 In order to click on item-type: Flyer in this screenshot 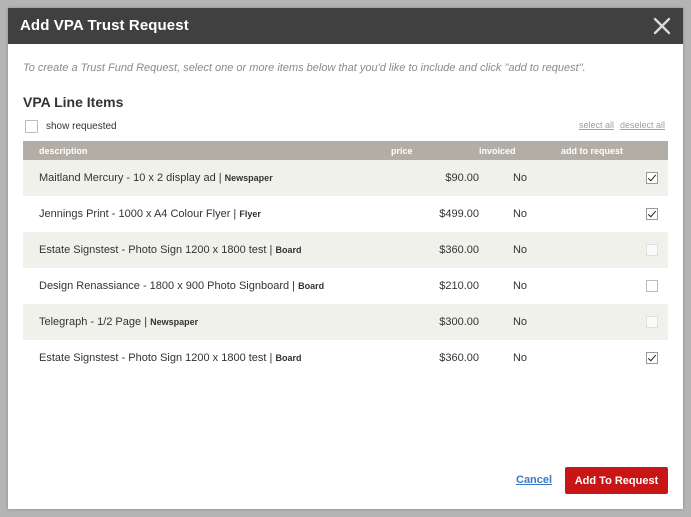, I will do `click(250, 214)`.